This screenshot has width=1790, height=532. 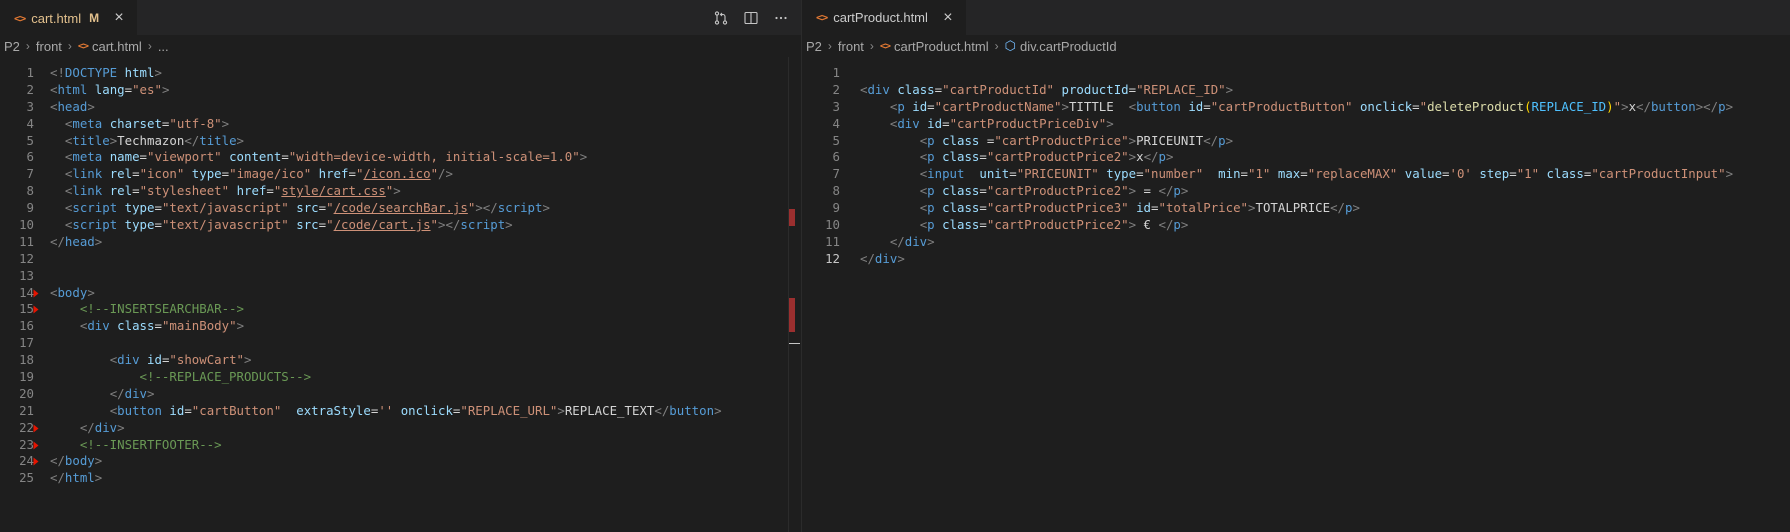 What do you see at coordinates (400, 259) in the screenshot?
I see `code-line: 12` at bounding box center [400, 259].